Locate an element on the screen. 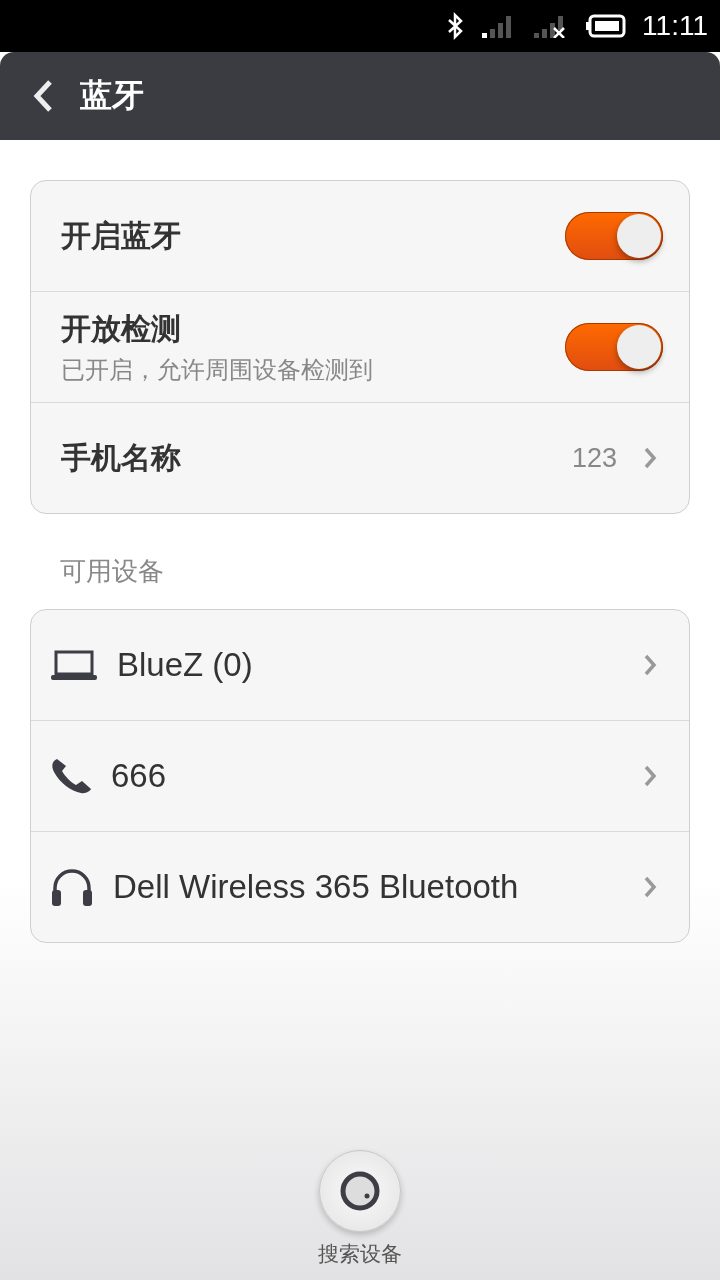  settings-row: 手机名称 123 is located at coordinates (360, 457).